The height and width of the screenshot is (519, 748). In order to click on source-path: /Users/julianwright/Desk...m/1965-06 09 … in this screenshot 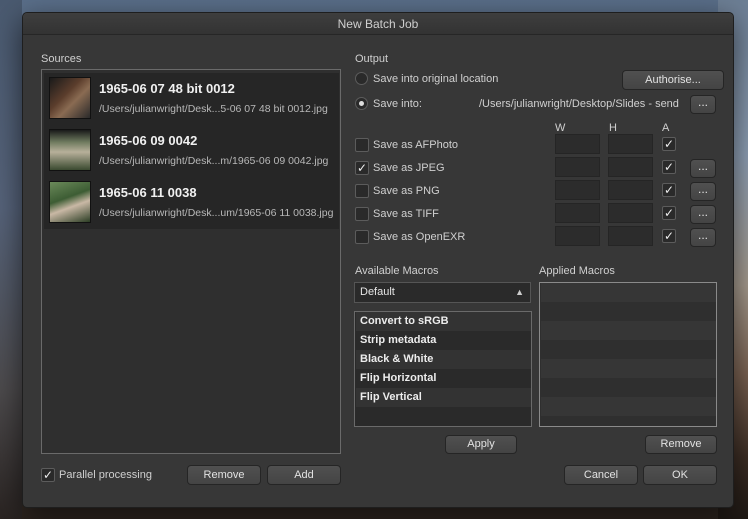, I will do `click(214, 161)`.